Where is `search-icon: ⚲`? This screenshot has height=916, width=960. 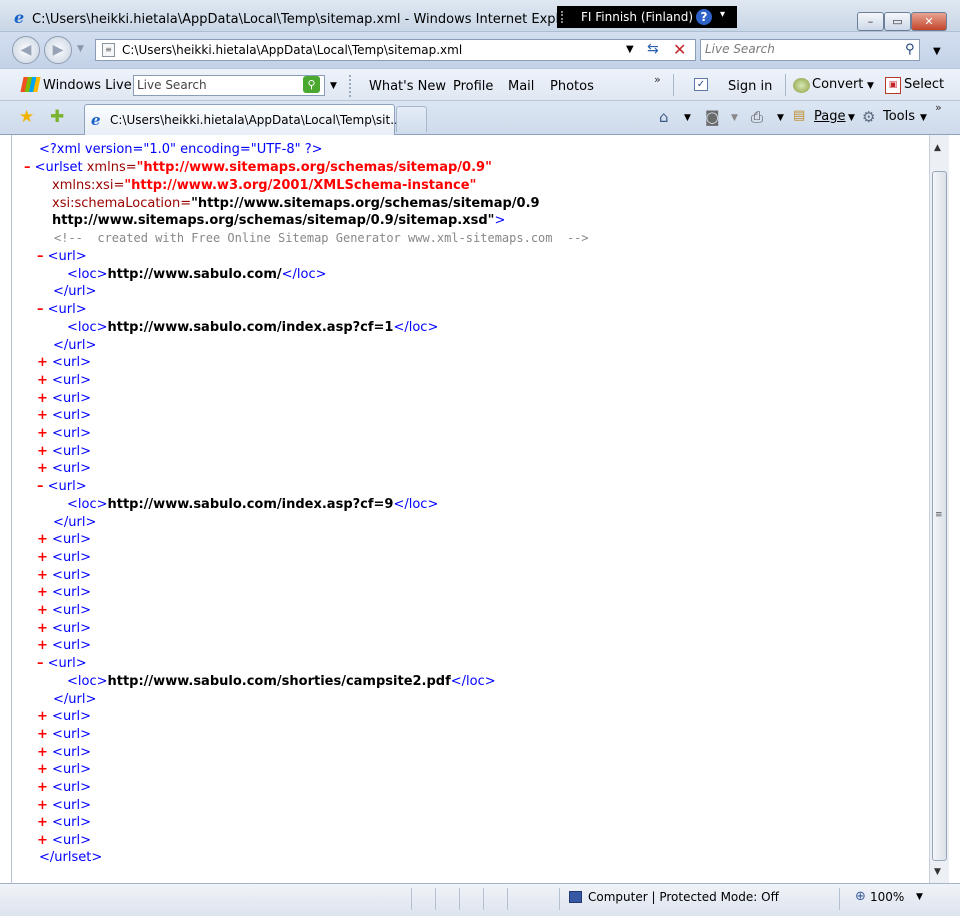 search-icon: ⚲ is located at coordinates (910, 49).